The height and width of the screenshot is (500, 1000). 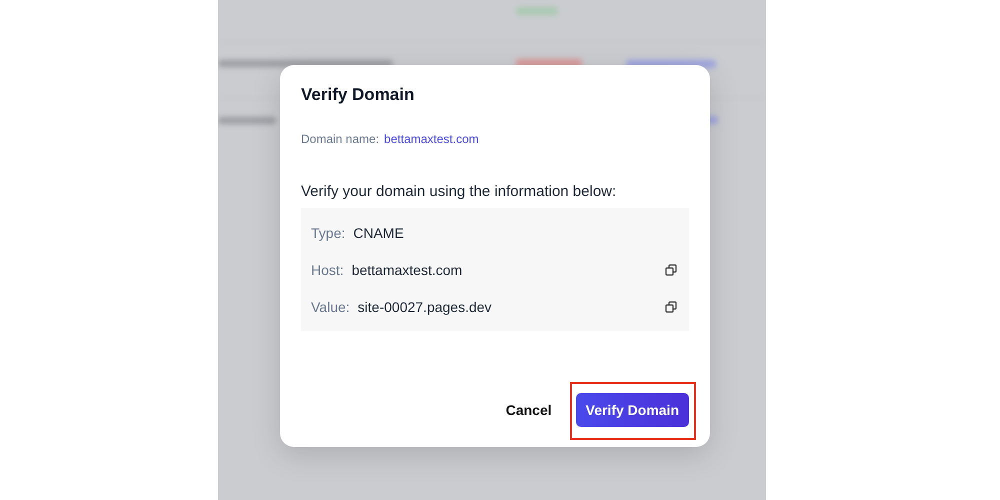 What do you see at coordinates (431, 139) in the screenshot?
I see `domain-value: bettamaxtest.com` at bounding box center [431, 139].